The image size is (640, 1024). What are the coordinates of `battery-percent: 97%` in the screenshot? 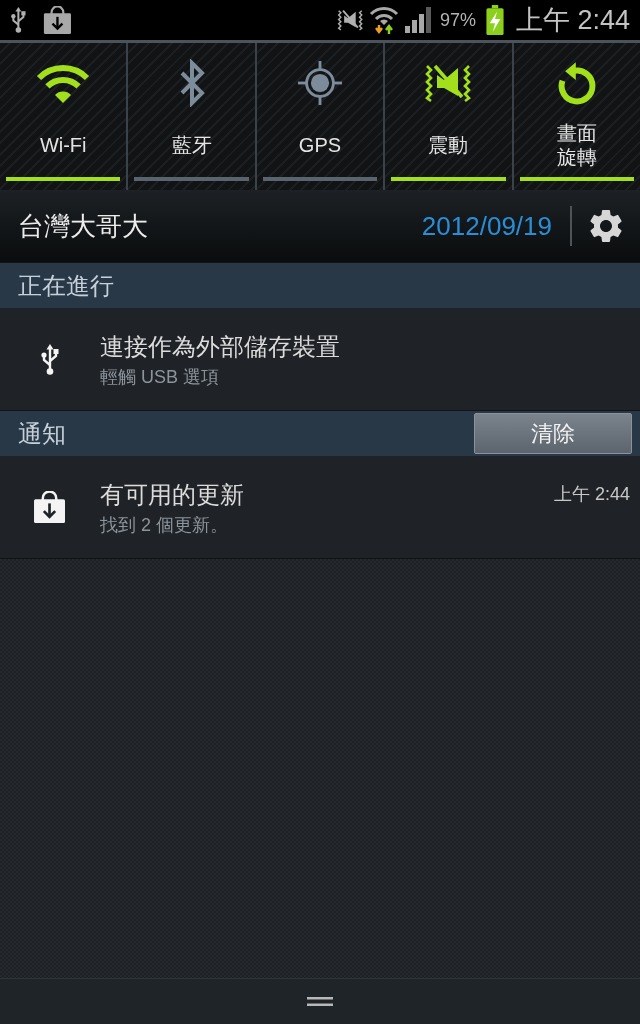 It's located at (457, 20).